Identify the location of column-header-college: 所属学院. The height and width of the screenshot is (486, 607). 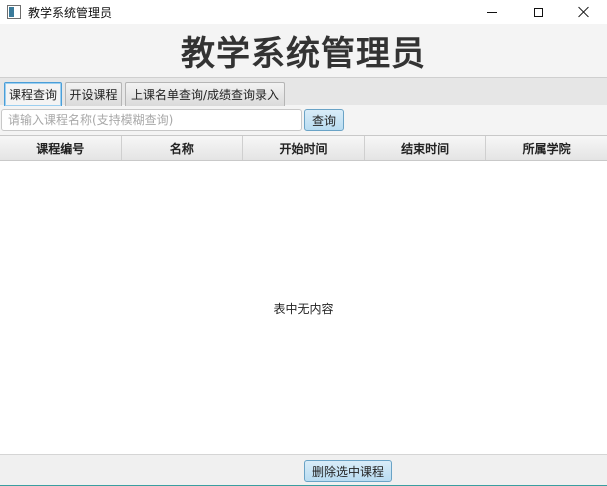
(546, 148).